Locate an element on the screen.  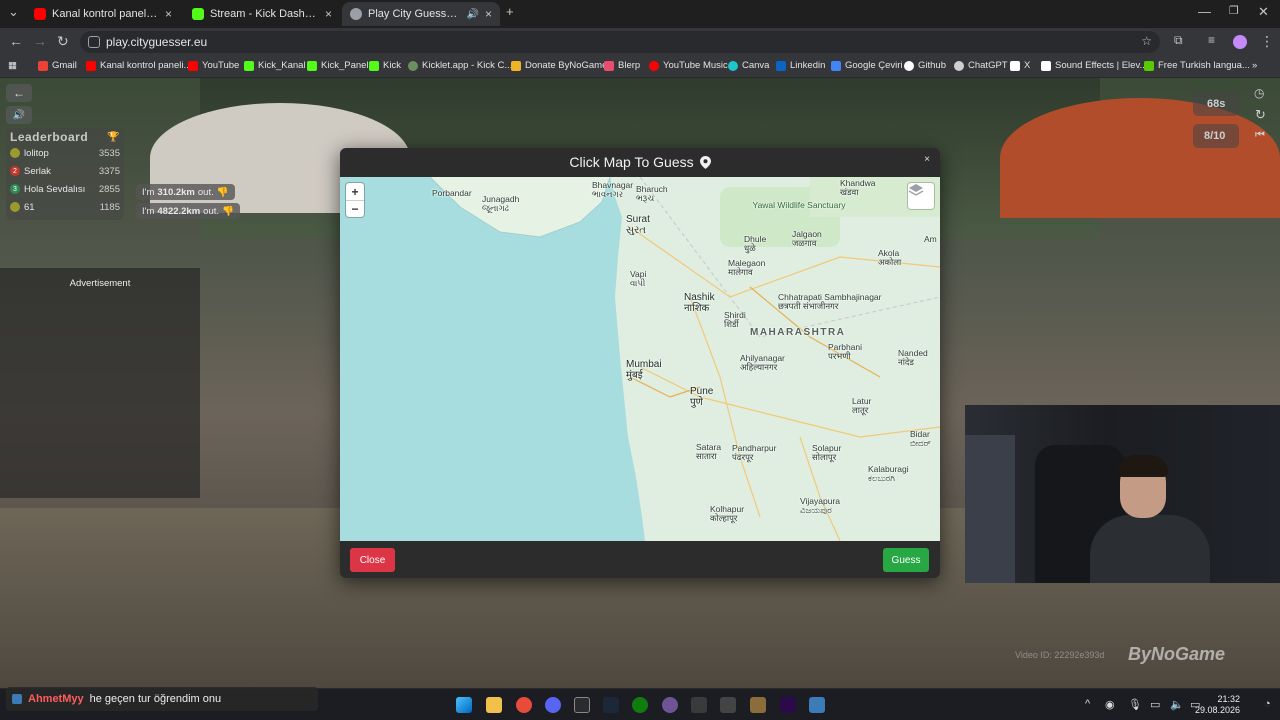
system-clock: 21:32 29.08.2026 is located at coordinates (1217, 705).